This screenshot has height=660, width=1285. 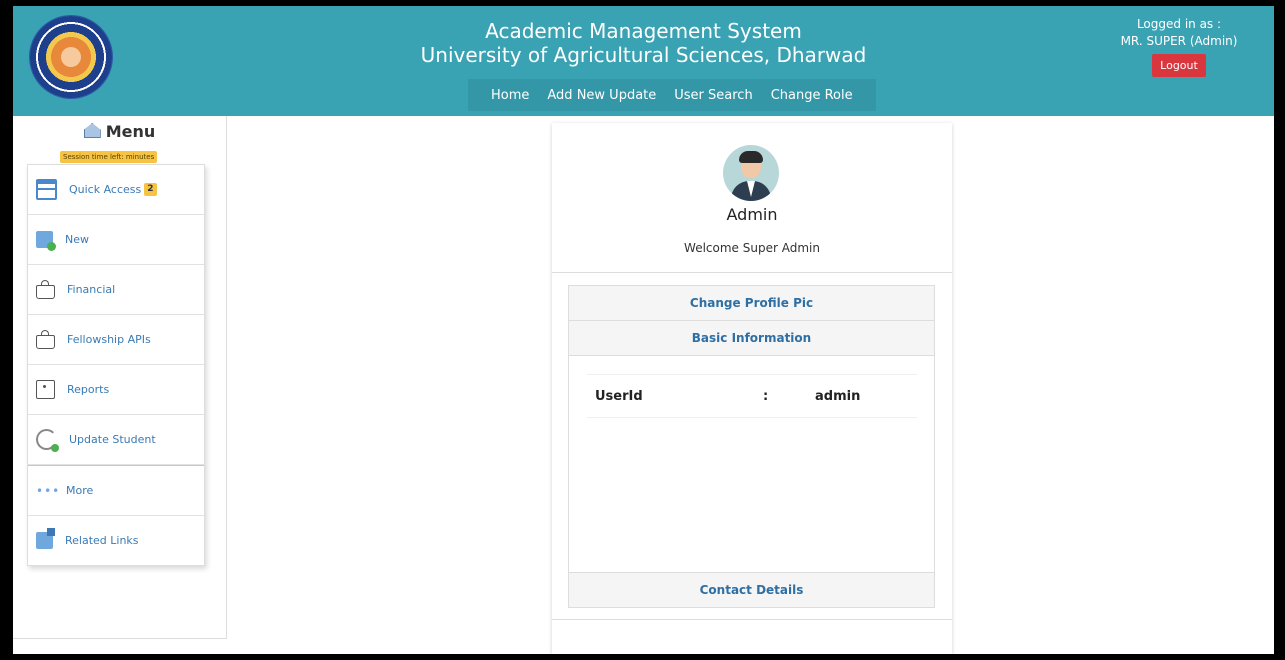 I want to click on sidebar-item-label: Quick Access, so click(x=105, y=189).